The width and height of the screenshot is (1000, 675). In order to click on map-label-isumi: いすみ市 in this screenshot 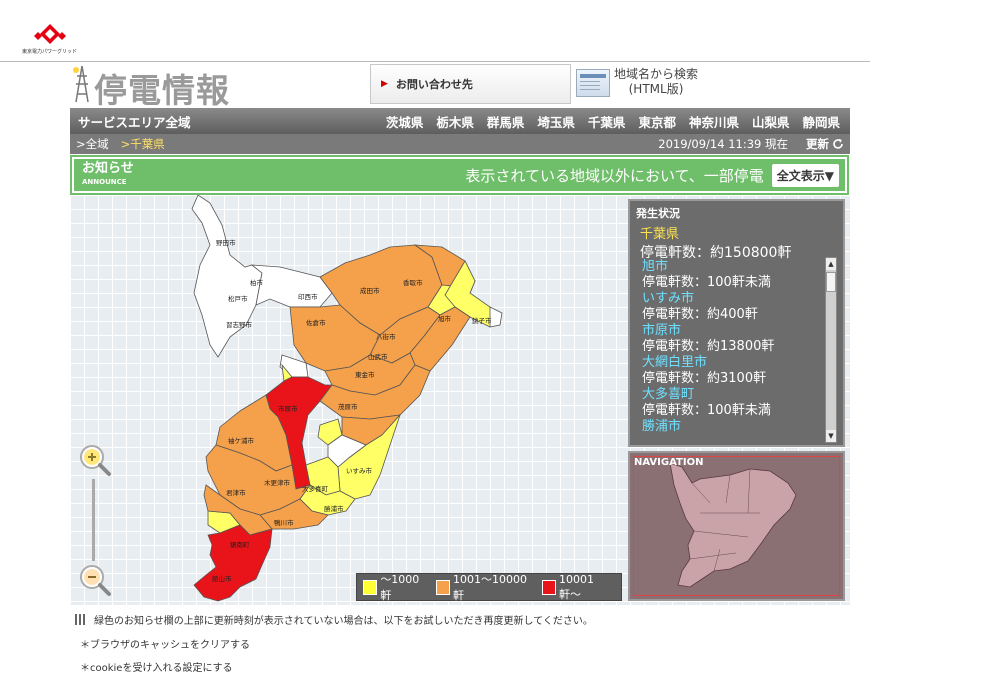, I will do `click(359, 470)`.